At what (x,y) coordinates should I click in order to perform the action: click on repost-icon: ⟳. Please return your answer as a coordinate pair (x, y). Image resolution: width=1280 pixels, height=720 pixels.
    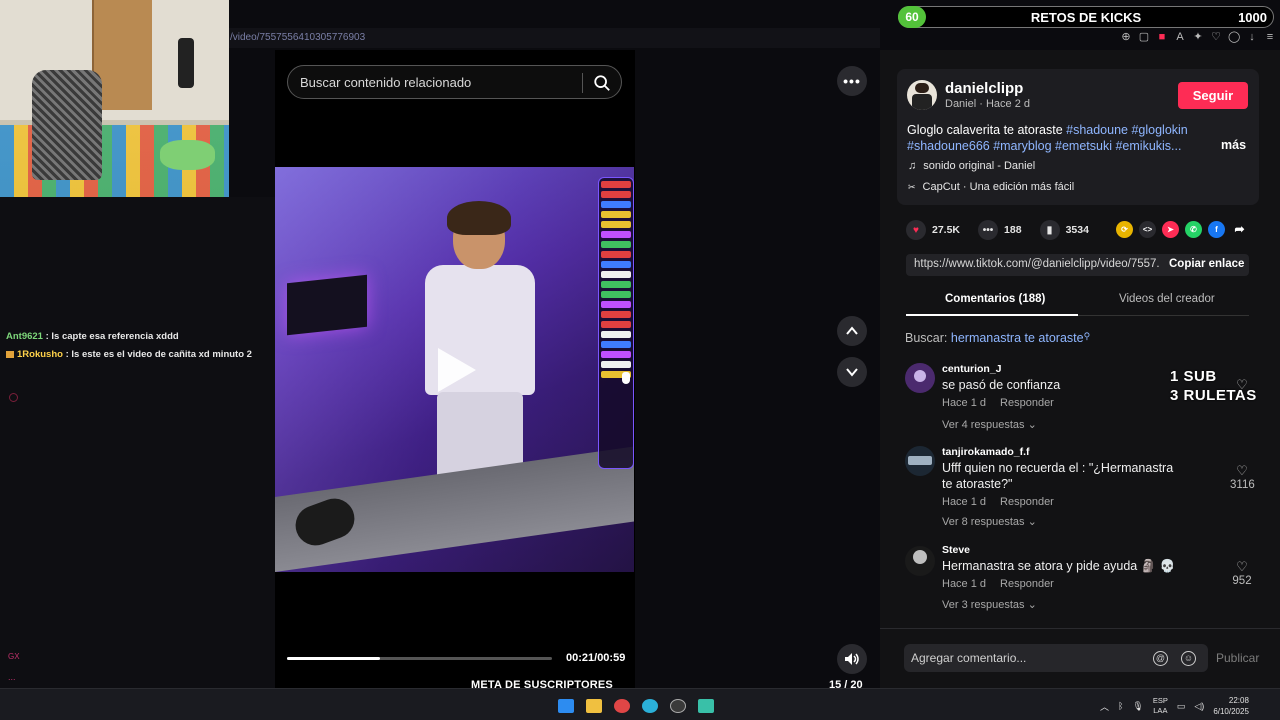
    Looking at the image, I should click on (1124, 229).